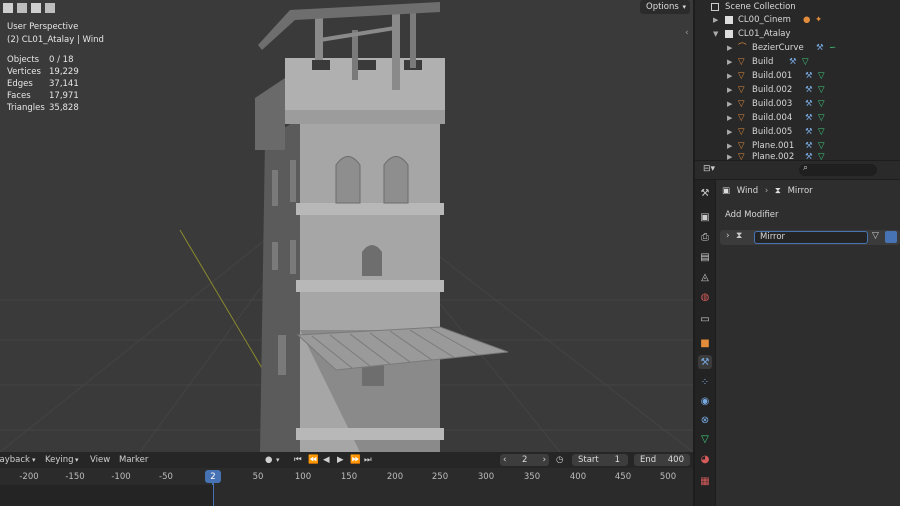 The width and height of the screenshot is (900, 506). Describe the element at coordinates (133, 460) in the screenshot. I see `marker-menu: Marker` at that location.